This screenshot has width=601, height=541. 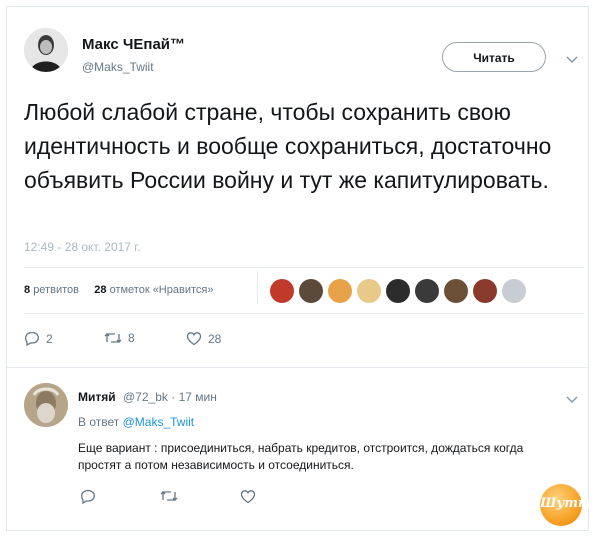 I want to click on author-photo-icon, so click(x=46, y=50).